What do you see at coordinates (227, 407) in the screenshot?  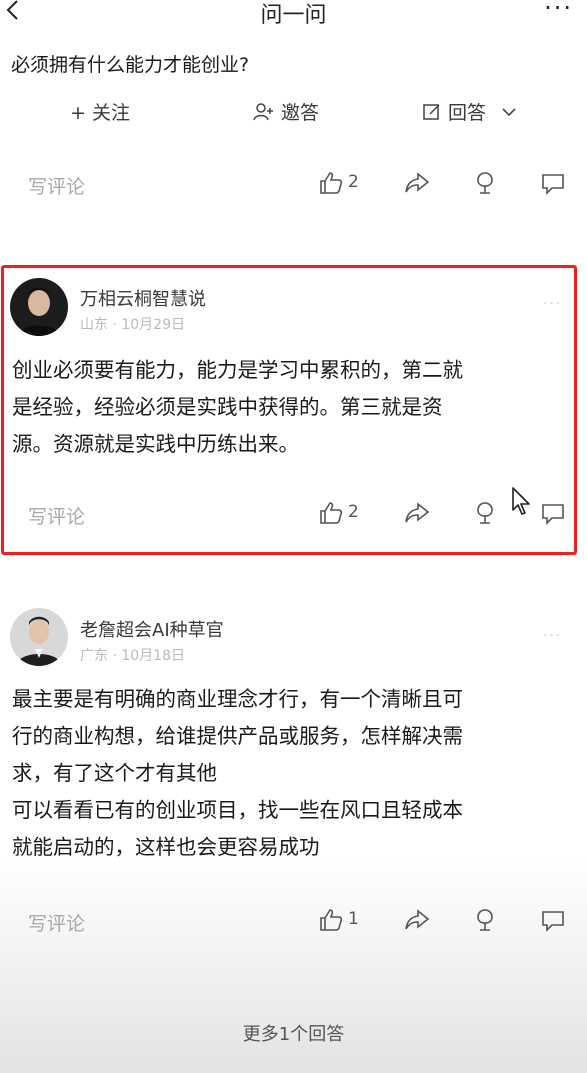 I see `answer-line: 是经验，经验必须是实践中获得的。第三就是资` at bounding box center [227, 407].